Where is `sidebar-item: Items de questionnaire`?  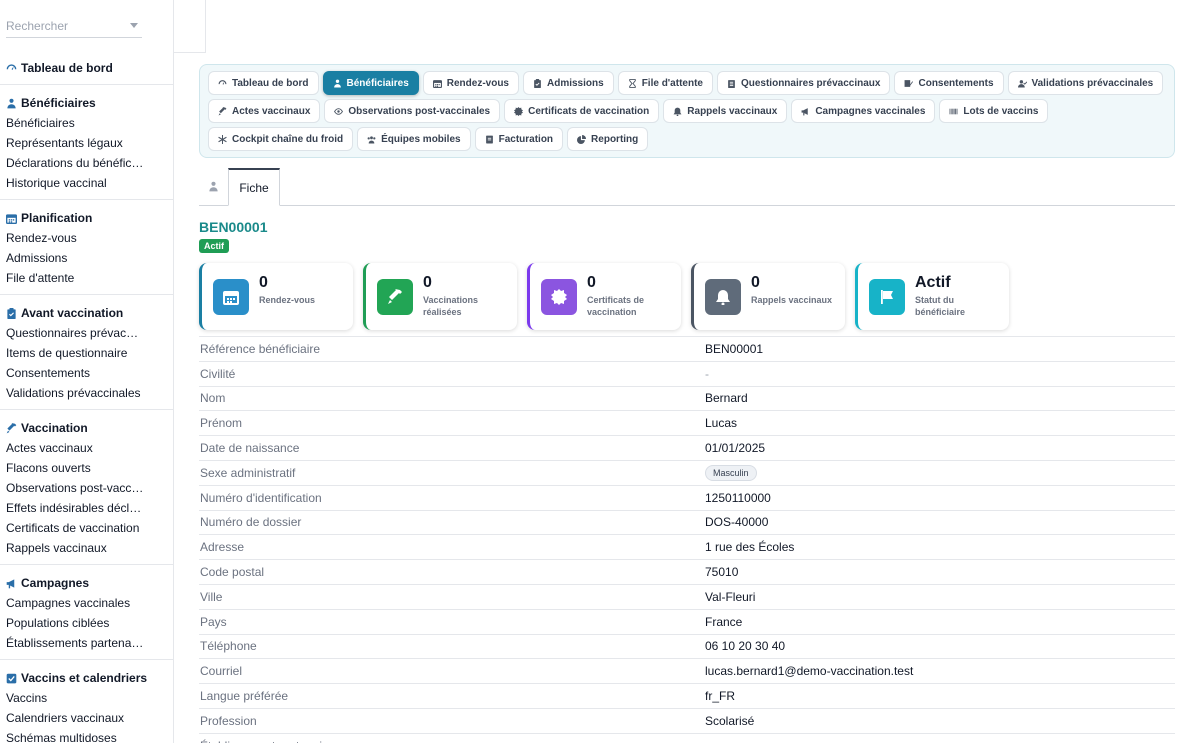 sidebar-item: Items de questionnaire is located at coordinates (75, 353).